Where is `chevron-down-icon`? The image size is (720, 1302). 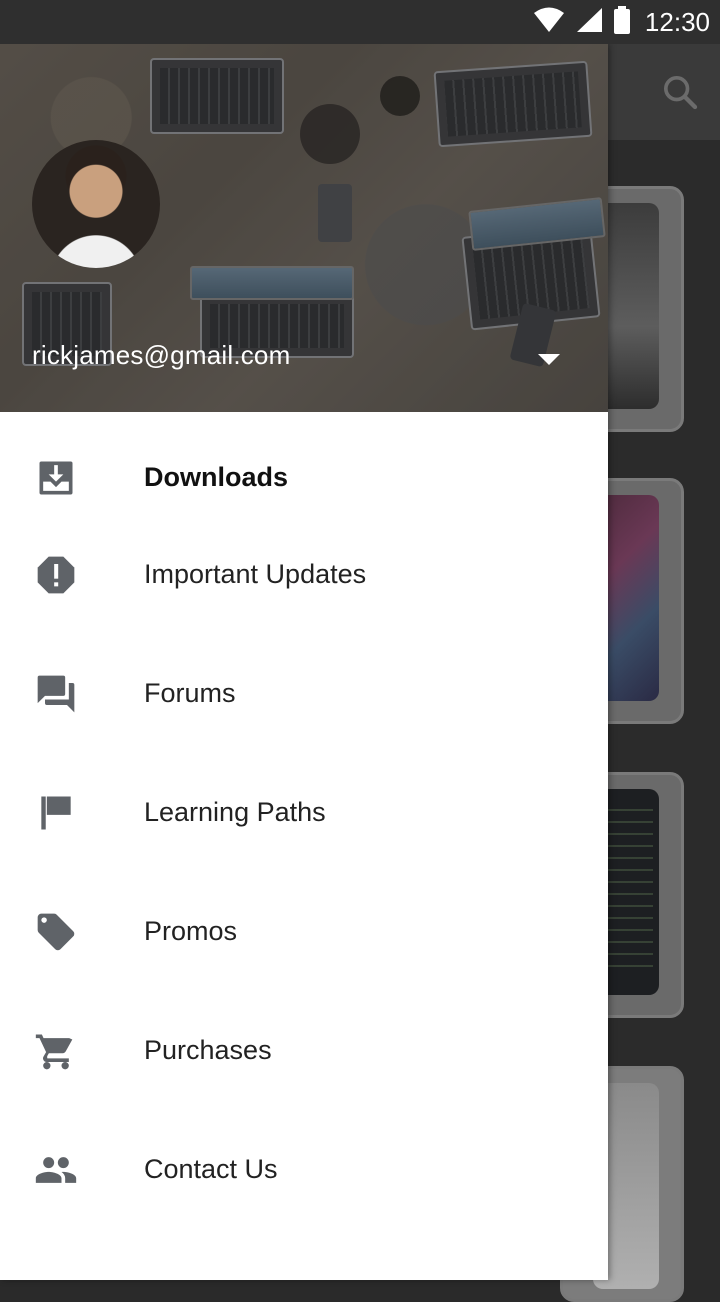 chevron-down-icon is located at coordinates (549, 359).